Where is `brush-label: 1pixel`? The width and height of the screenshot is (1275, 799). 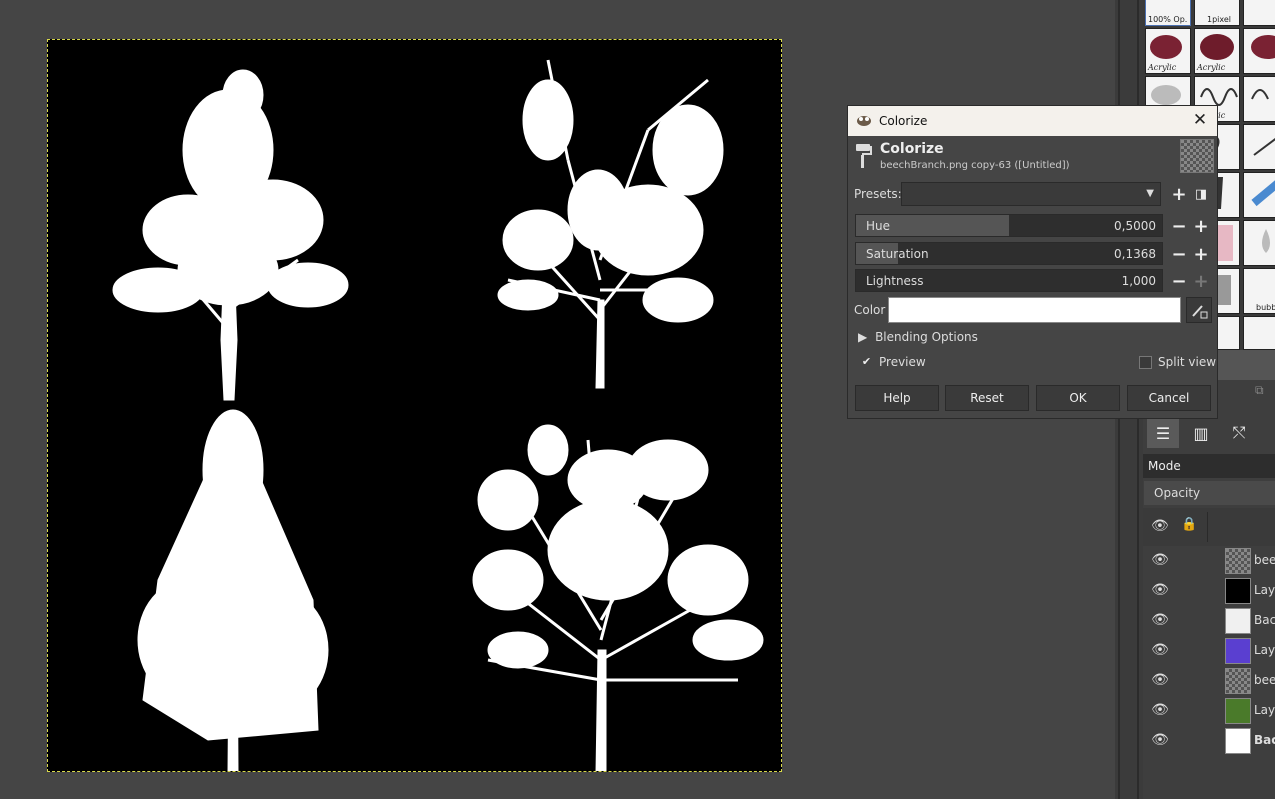 brush-label: 1pixel is located at coordinates (1219, 19).